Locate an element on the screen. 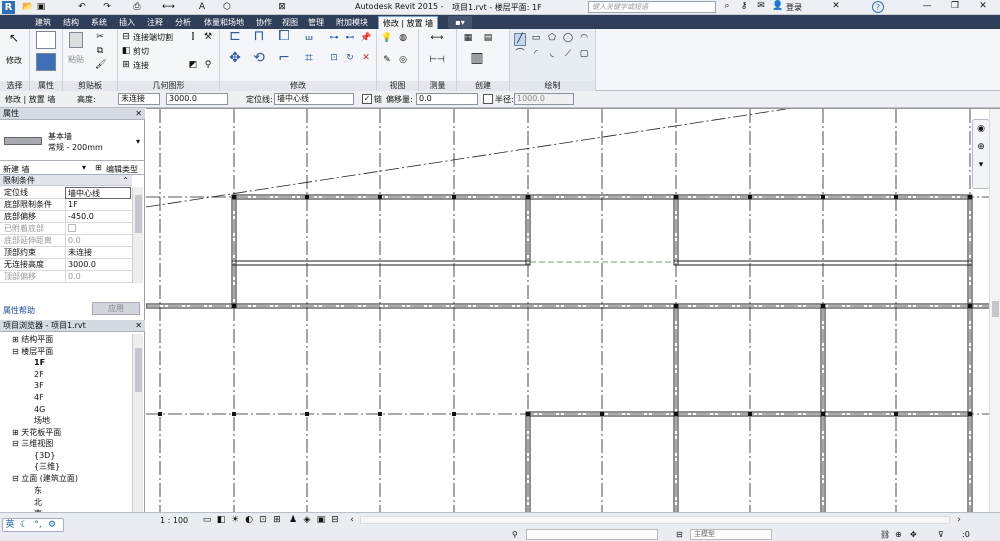 The width and height of the screenshot is (1000, 541). redo-icon: ↷ is located at coordinates (107, 7).